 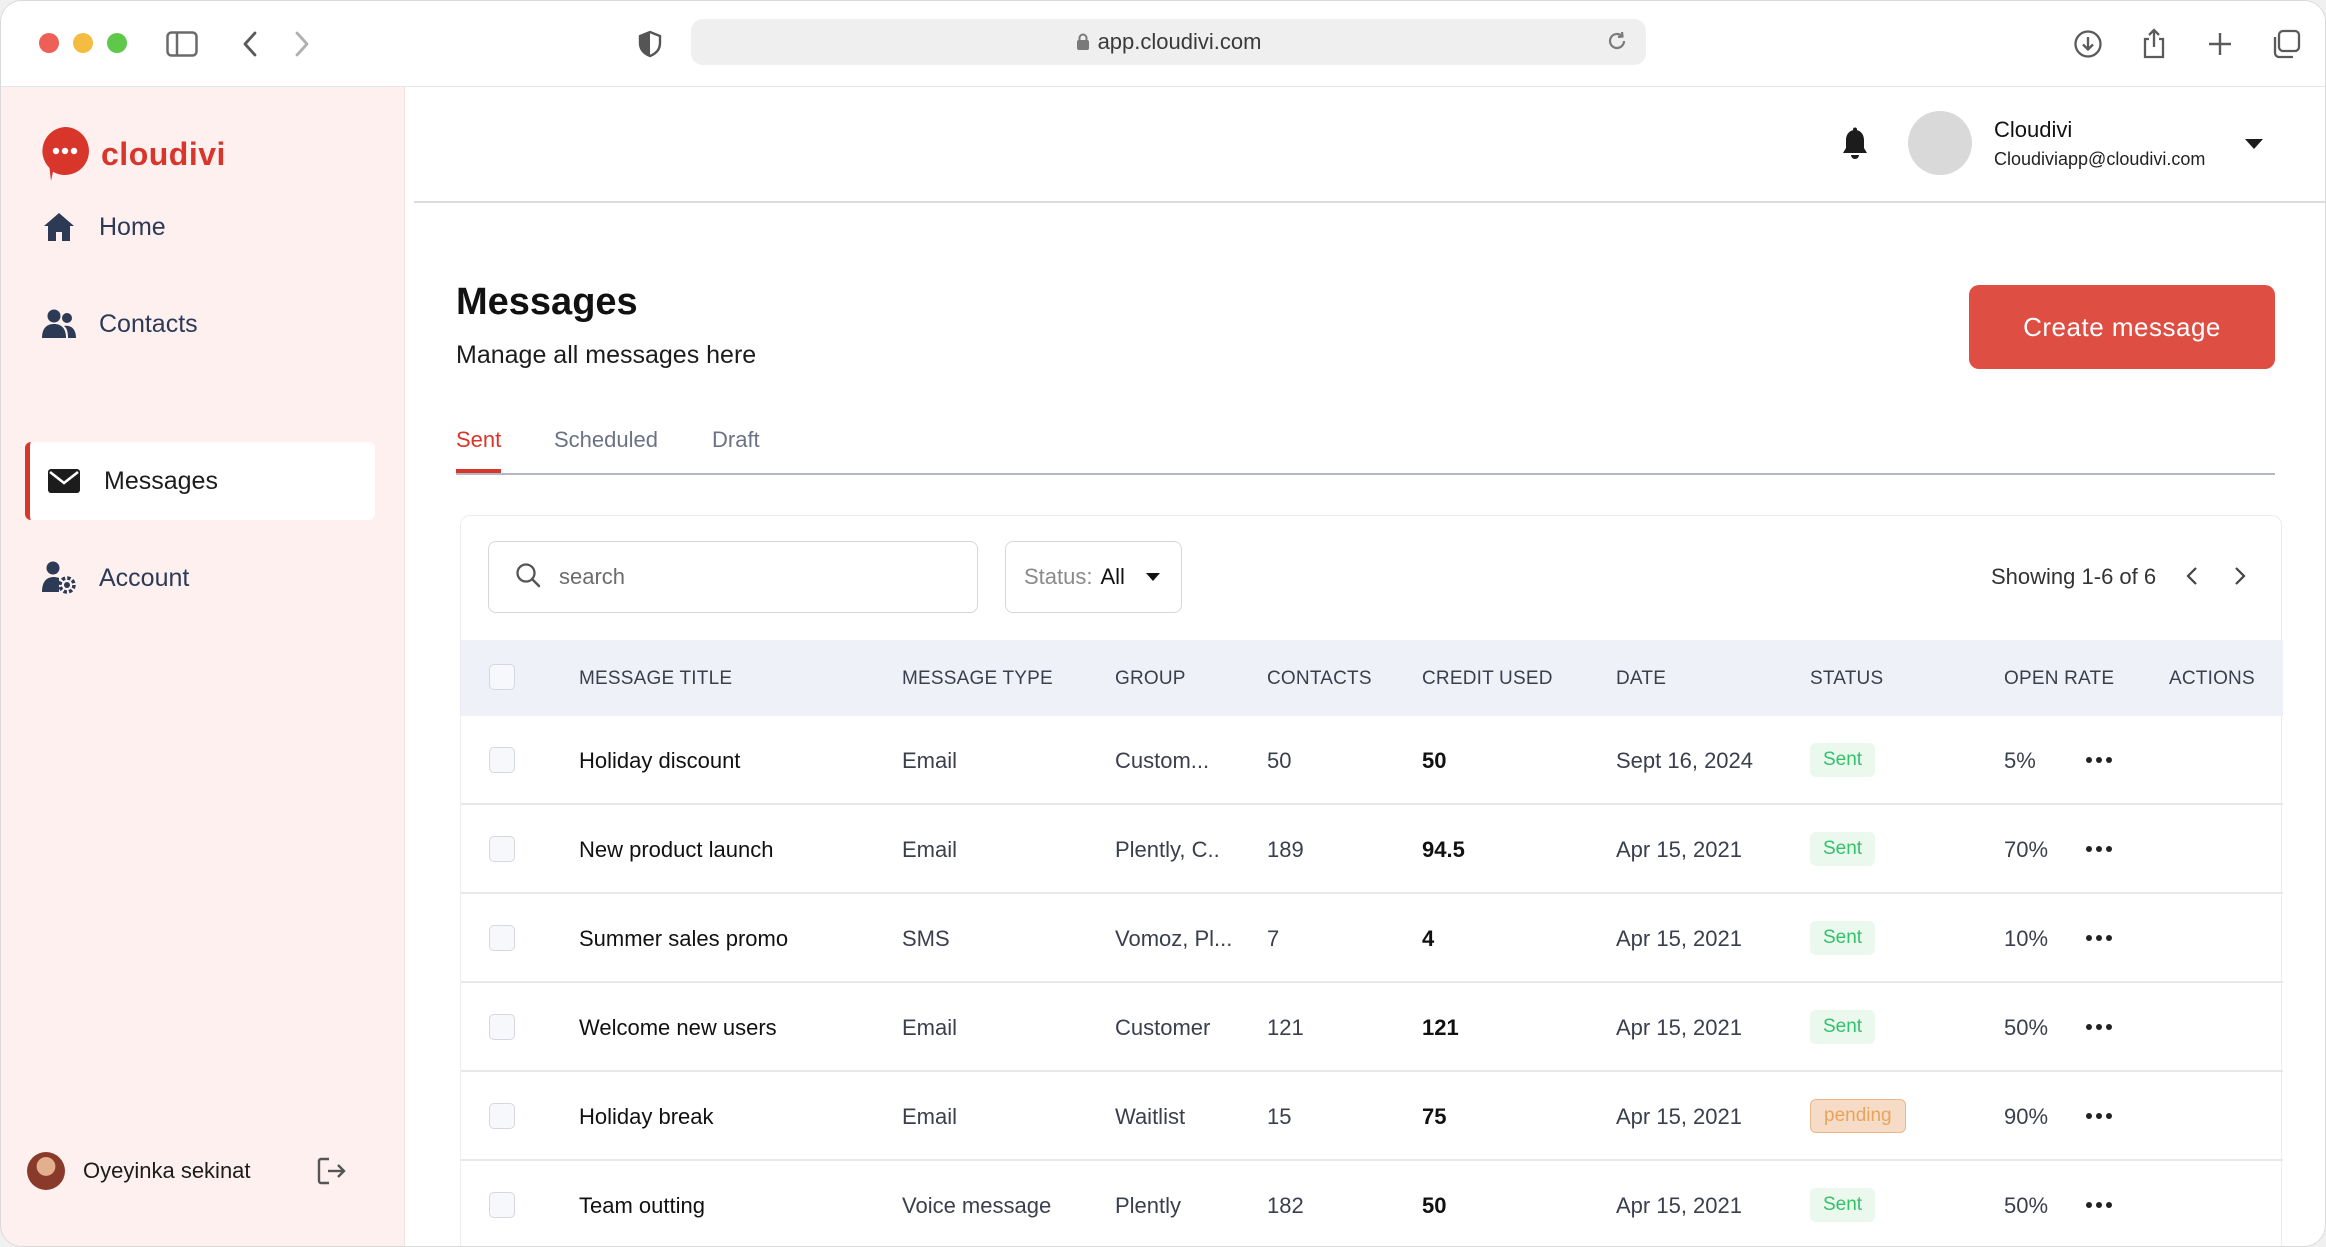 I want to click on minimize-window-button, so click(x=83, y=43).